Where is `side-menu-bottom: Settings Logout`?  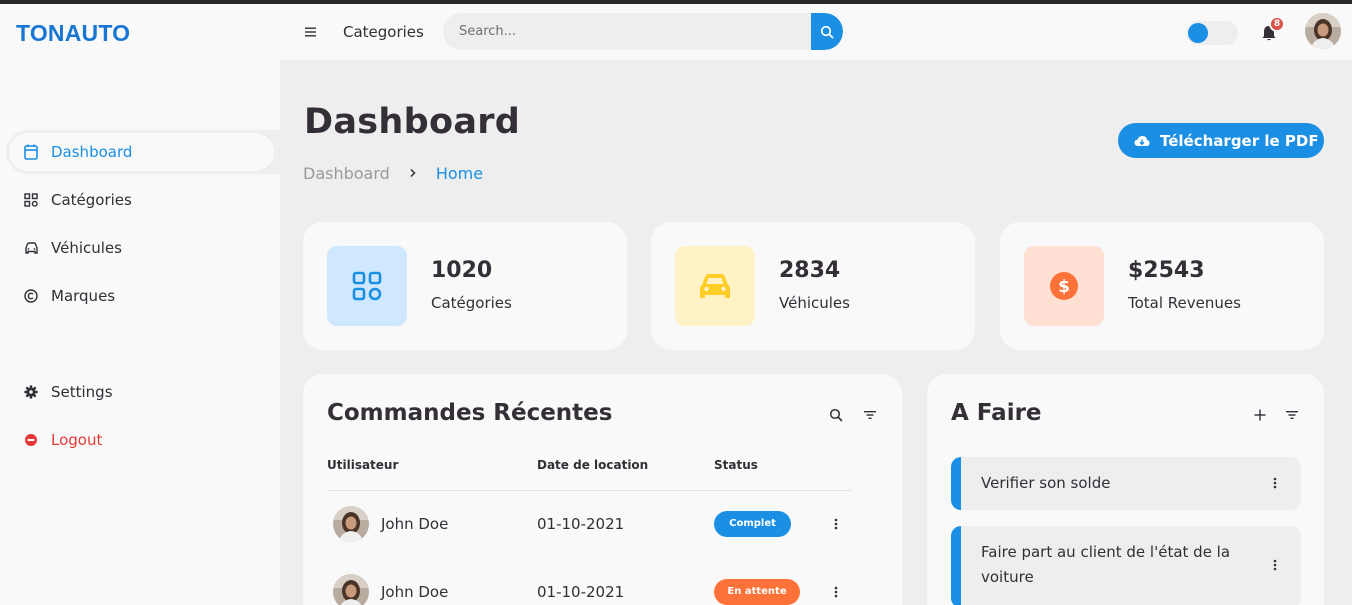
side-menu-bottom: Settings Logout is located at coordinates (143, 418).